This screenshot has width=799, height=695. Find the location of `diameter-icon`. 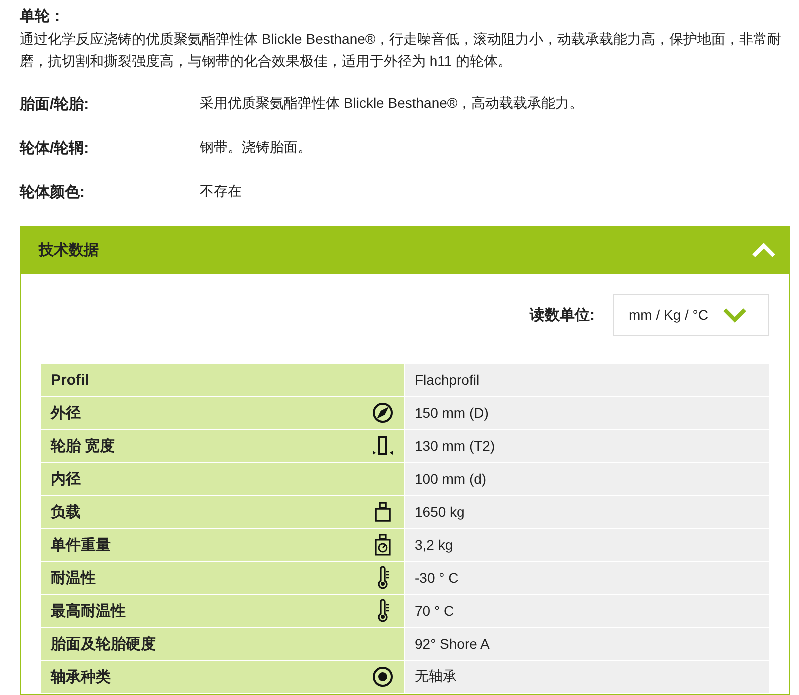

diameter-icon is located at coordinates (383, 413).